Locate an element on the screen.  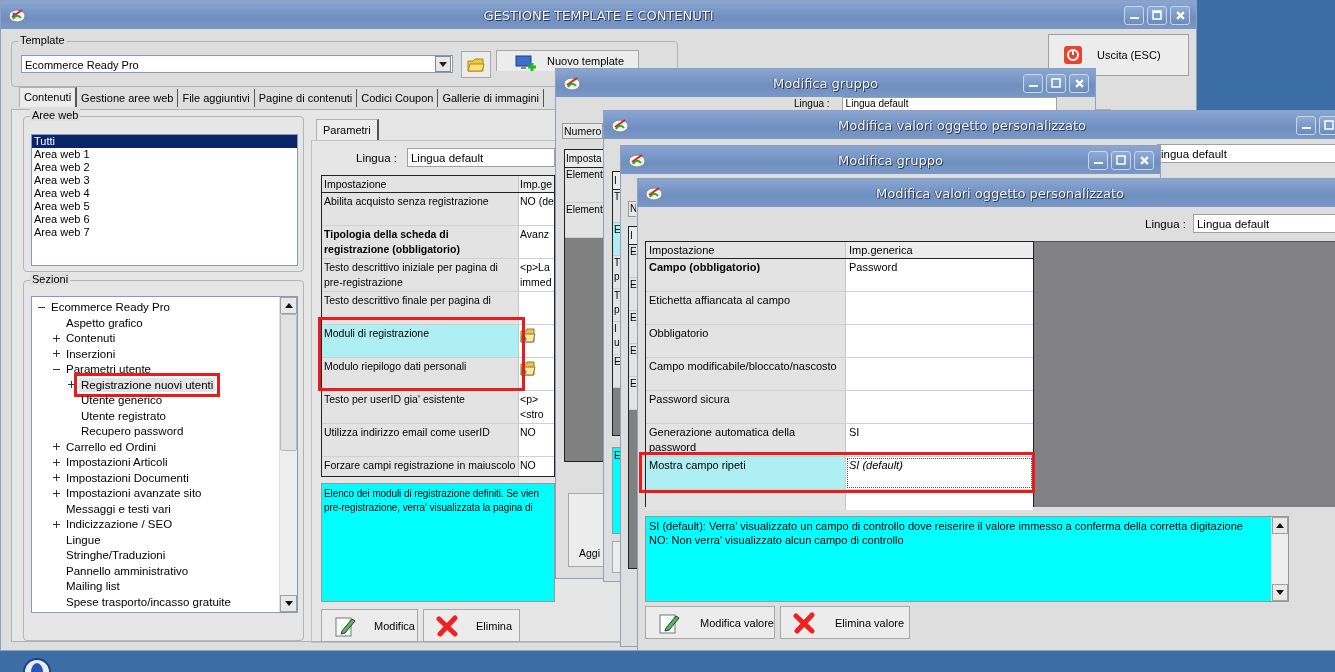
tree-item: Messaggi e testi vari is located at coordinates (118, 508).